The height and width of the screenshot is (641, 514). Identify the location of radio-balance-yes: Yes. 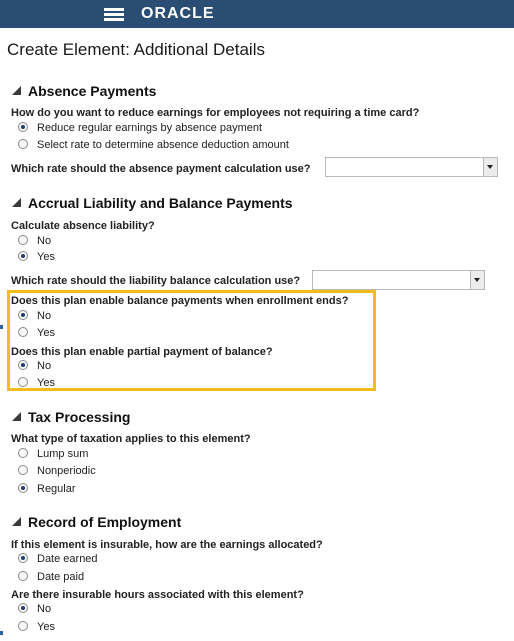
(36, 334).